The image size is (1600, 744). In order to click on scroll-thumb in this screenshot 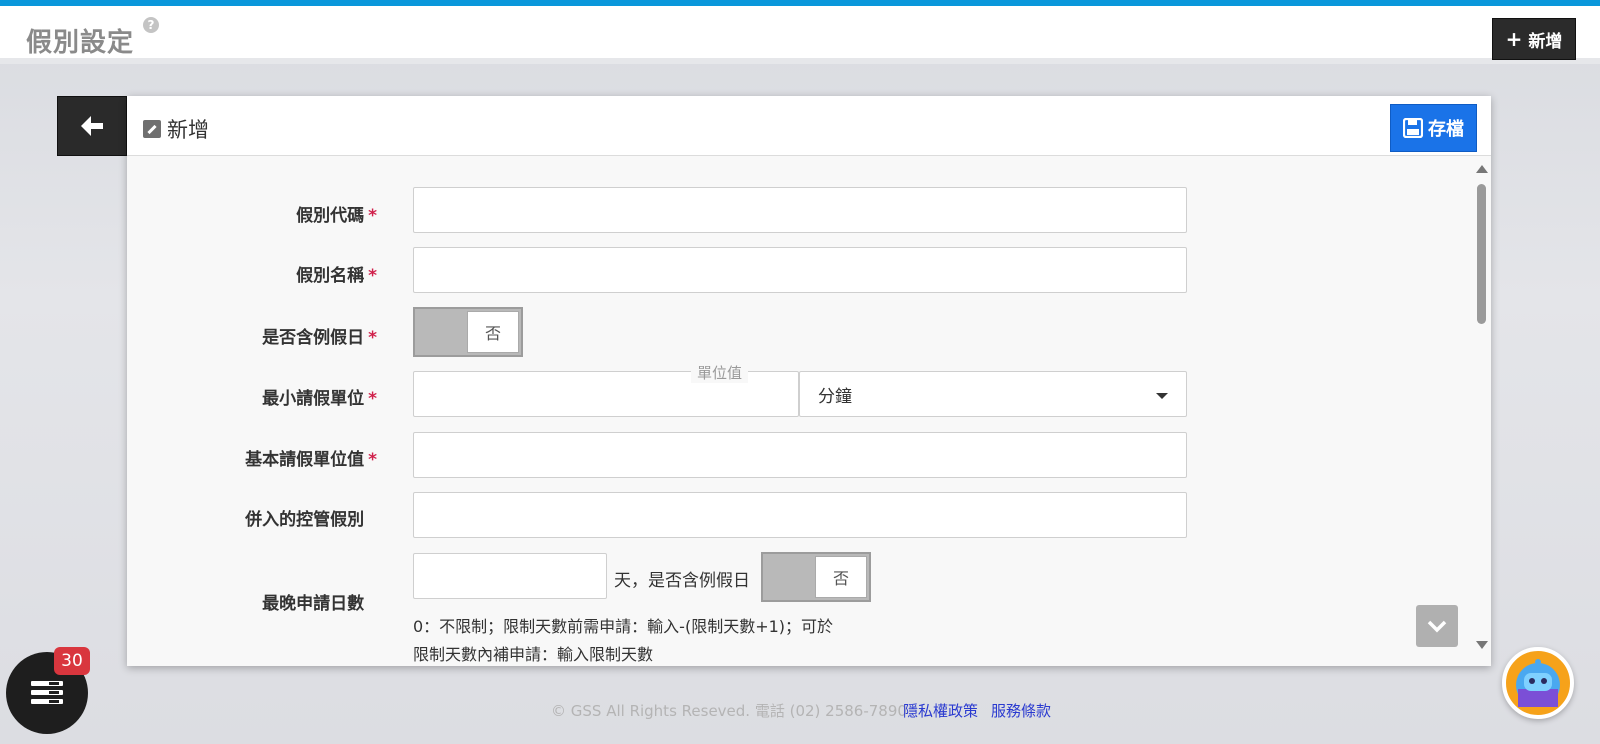, I will do `click(1481, 254)`.